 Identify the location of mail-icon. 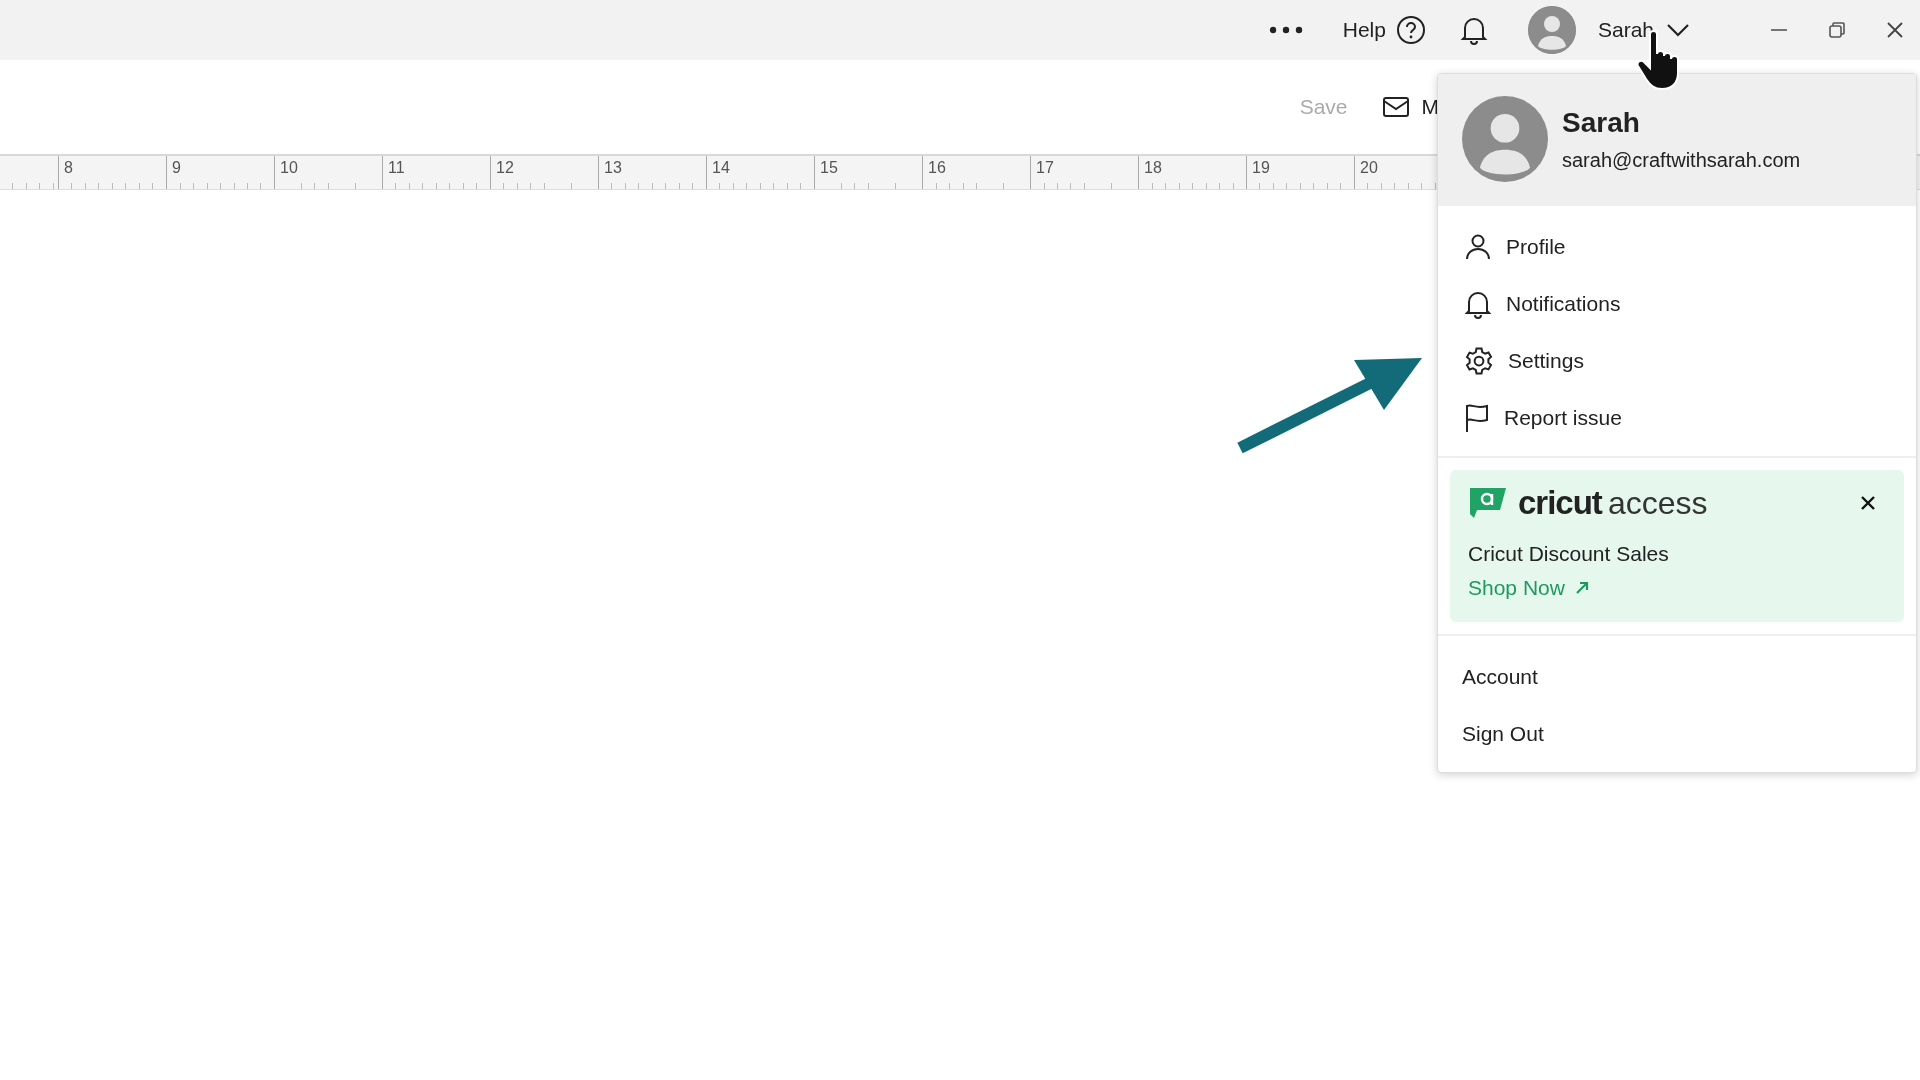
(1395, 107).